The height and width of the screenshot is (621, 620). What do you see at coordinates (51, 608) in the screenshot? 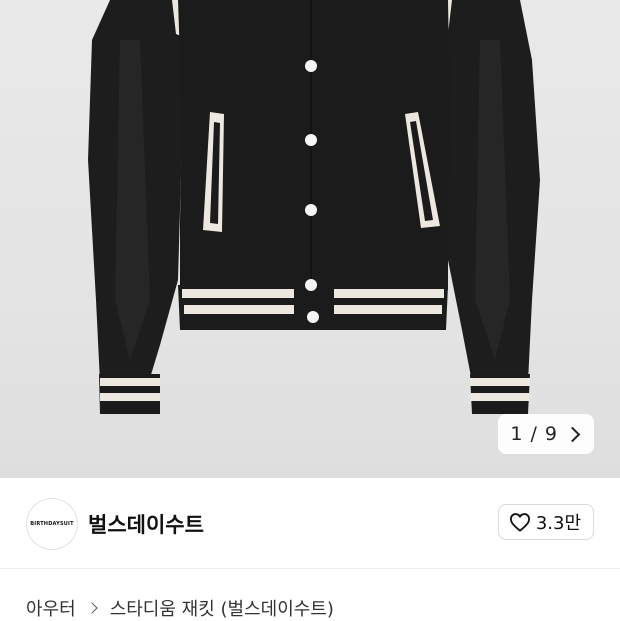
I see `breadcrumb-category: 아우터` at bounding box center [51, 608].